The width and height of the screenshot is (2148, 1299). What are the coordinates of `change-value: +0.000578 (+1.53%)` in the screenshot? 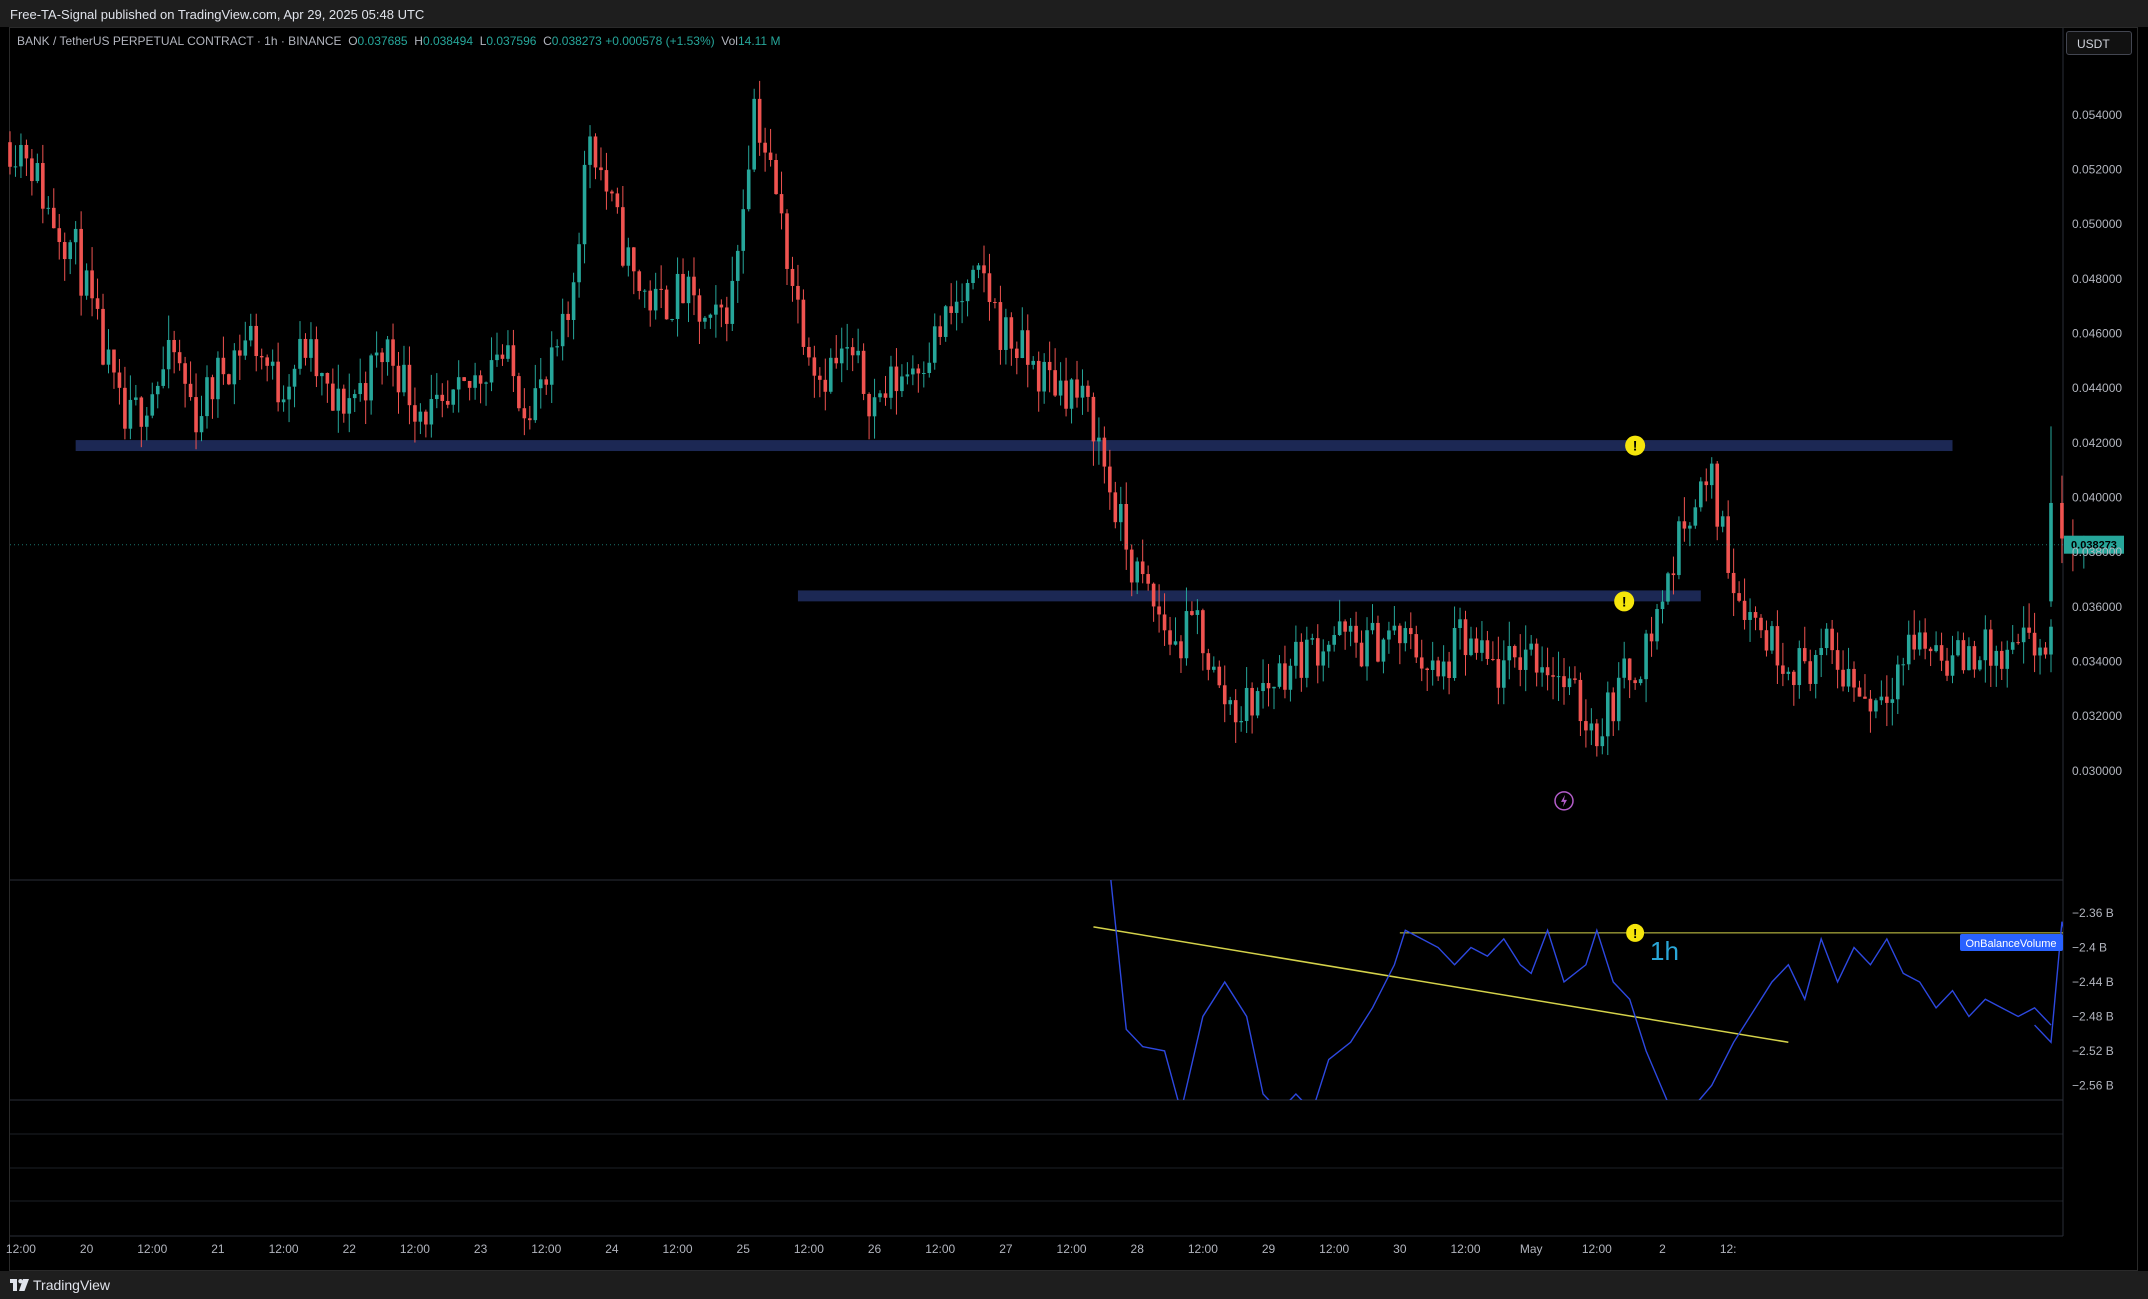 It's located at (660, 41).